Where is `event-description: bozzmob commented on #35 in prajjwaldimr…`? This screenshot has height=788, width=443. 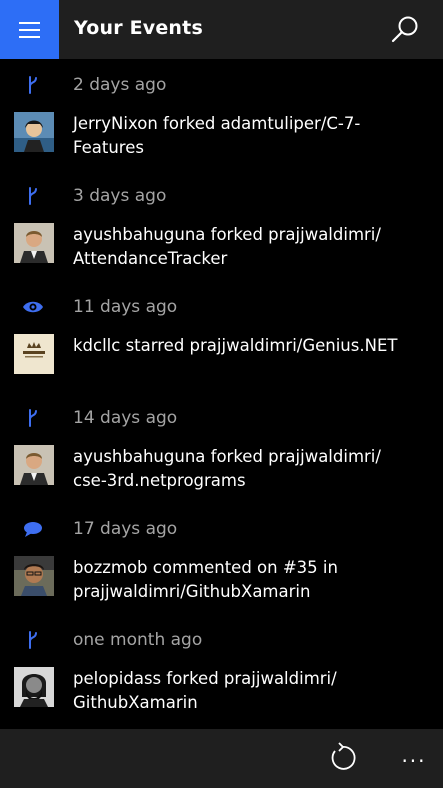 event-description: bozzmob commented on #35 in prajjwaldimr… is located at coordinates (248, 580).